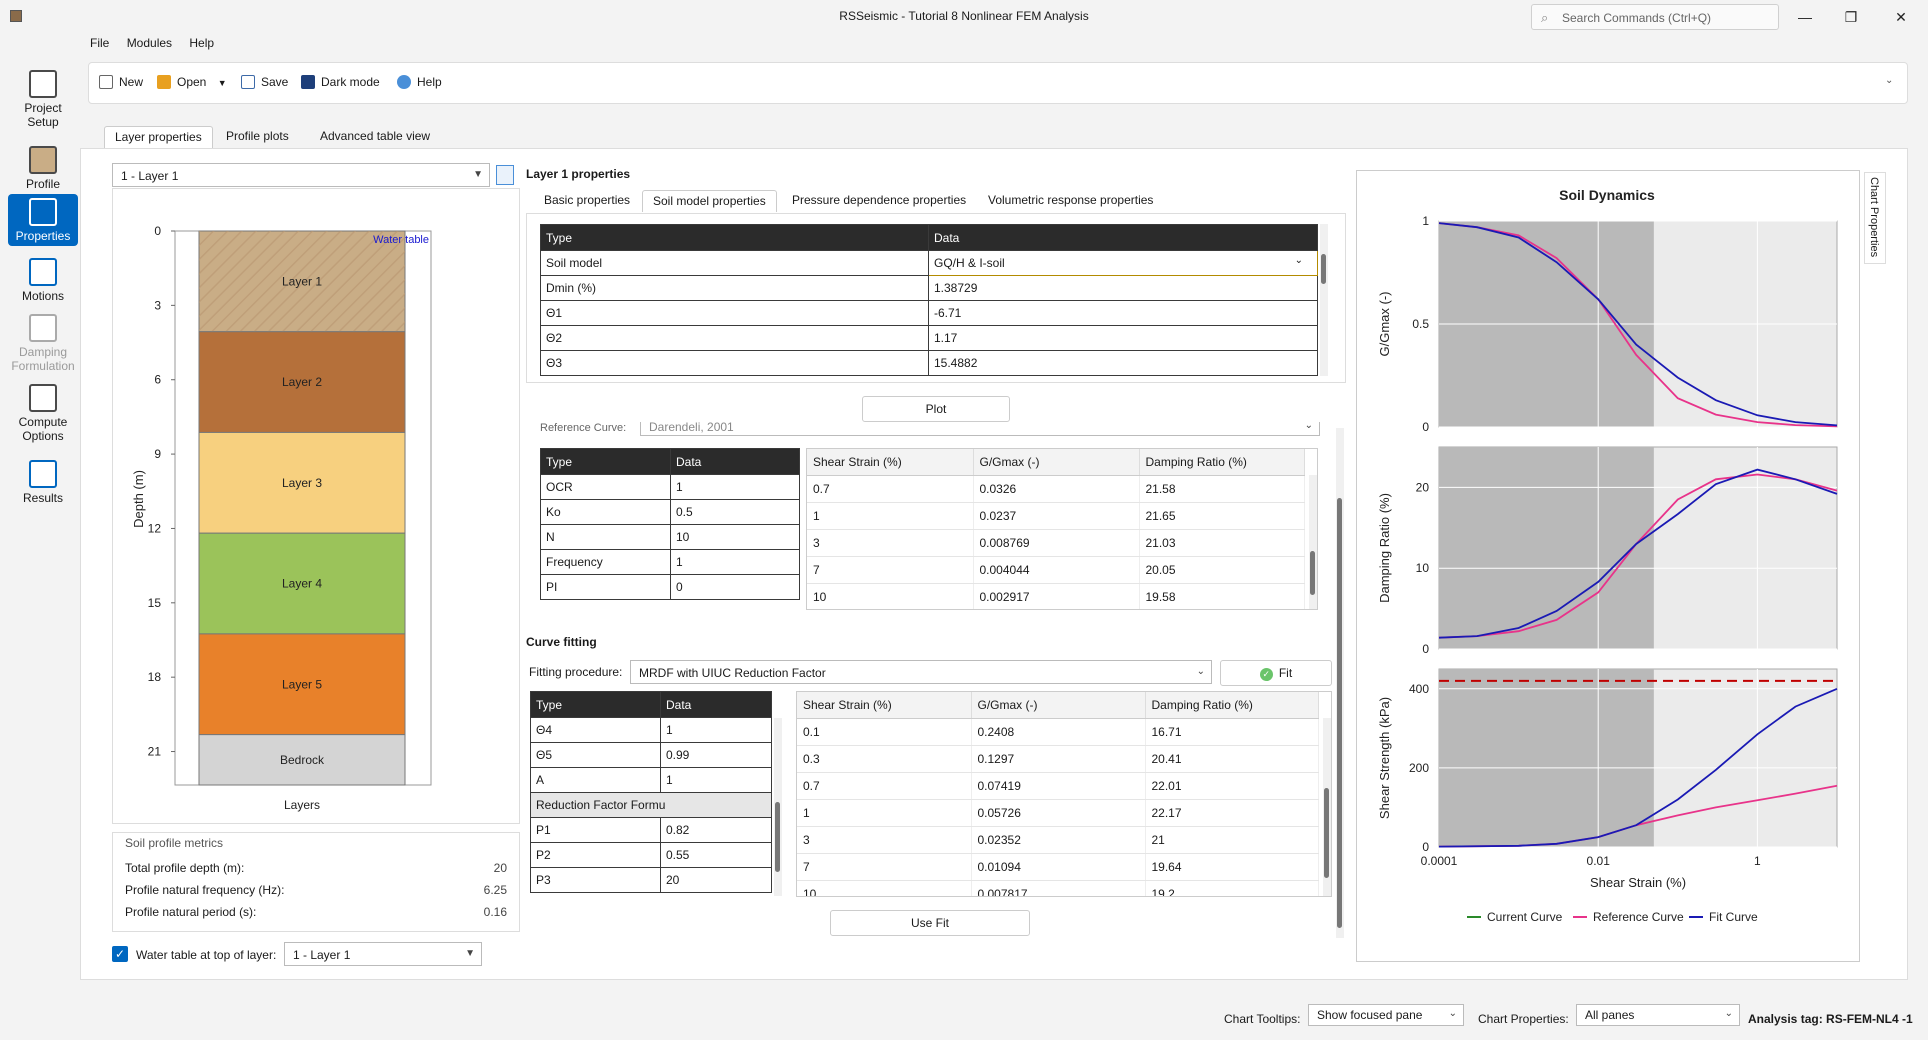 This screenshot has height=1040, width=1928. What do you see at coordinates (1386, 1015) in the screenshot?
I see `chart-tooltips-select: Show focused pane ⌄` at bounding box center [1386, 1015].